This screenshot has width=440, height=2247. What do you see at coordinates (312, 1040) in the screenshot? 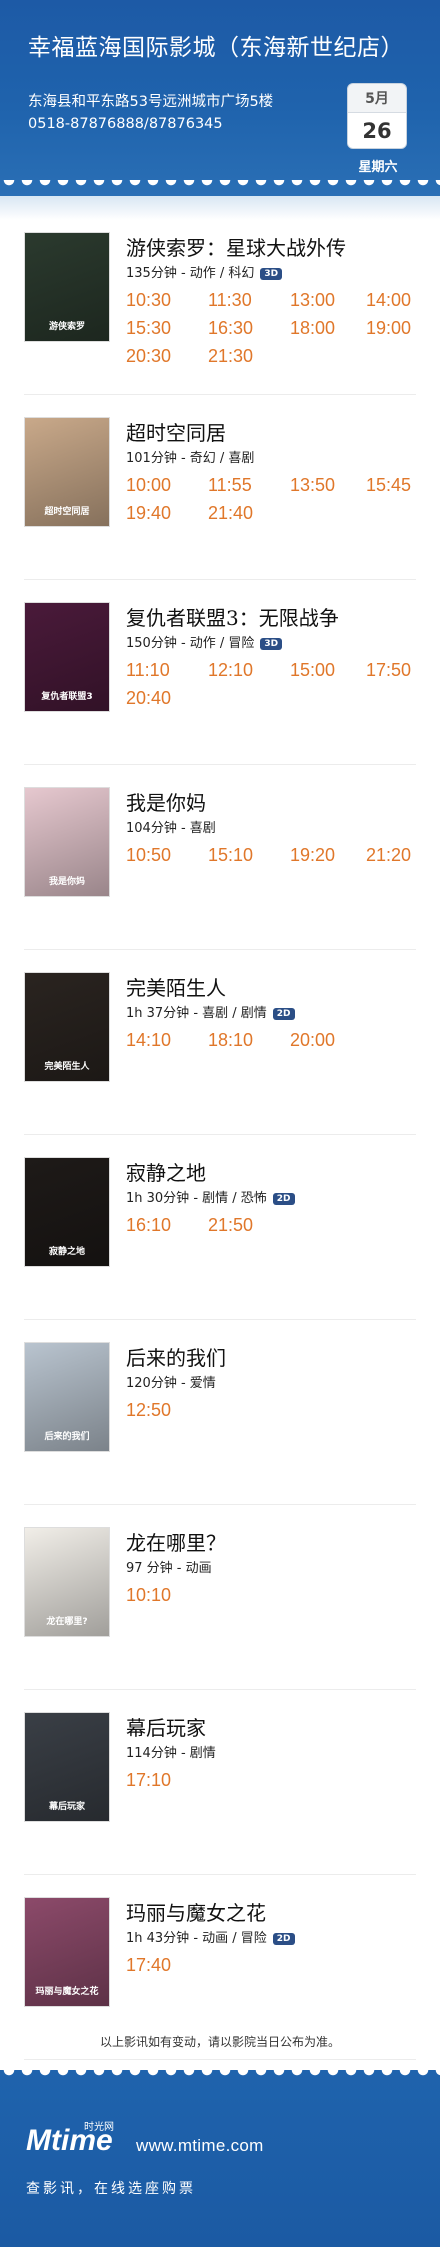
I see `showtime: 20:00` at bounding box center [312, 1040].